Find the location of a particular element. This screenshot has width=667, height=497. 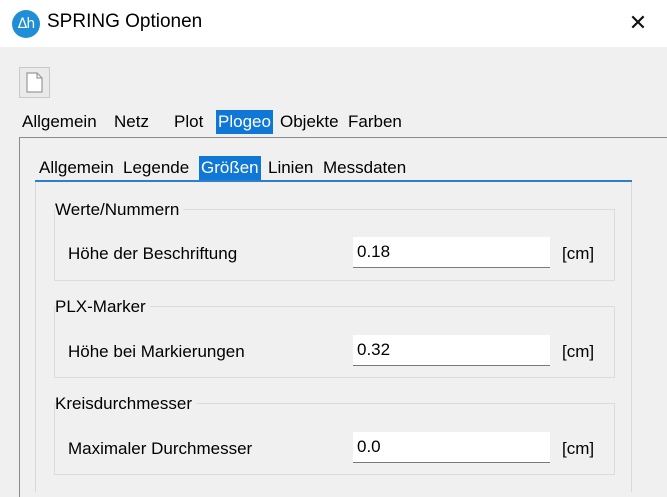

tab-netz: Netz is located at coordinates (131, 122).